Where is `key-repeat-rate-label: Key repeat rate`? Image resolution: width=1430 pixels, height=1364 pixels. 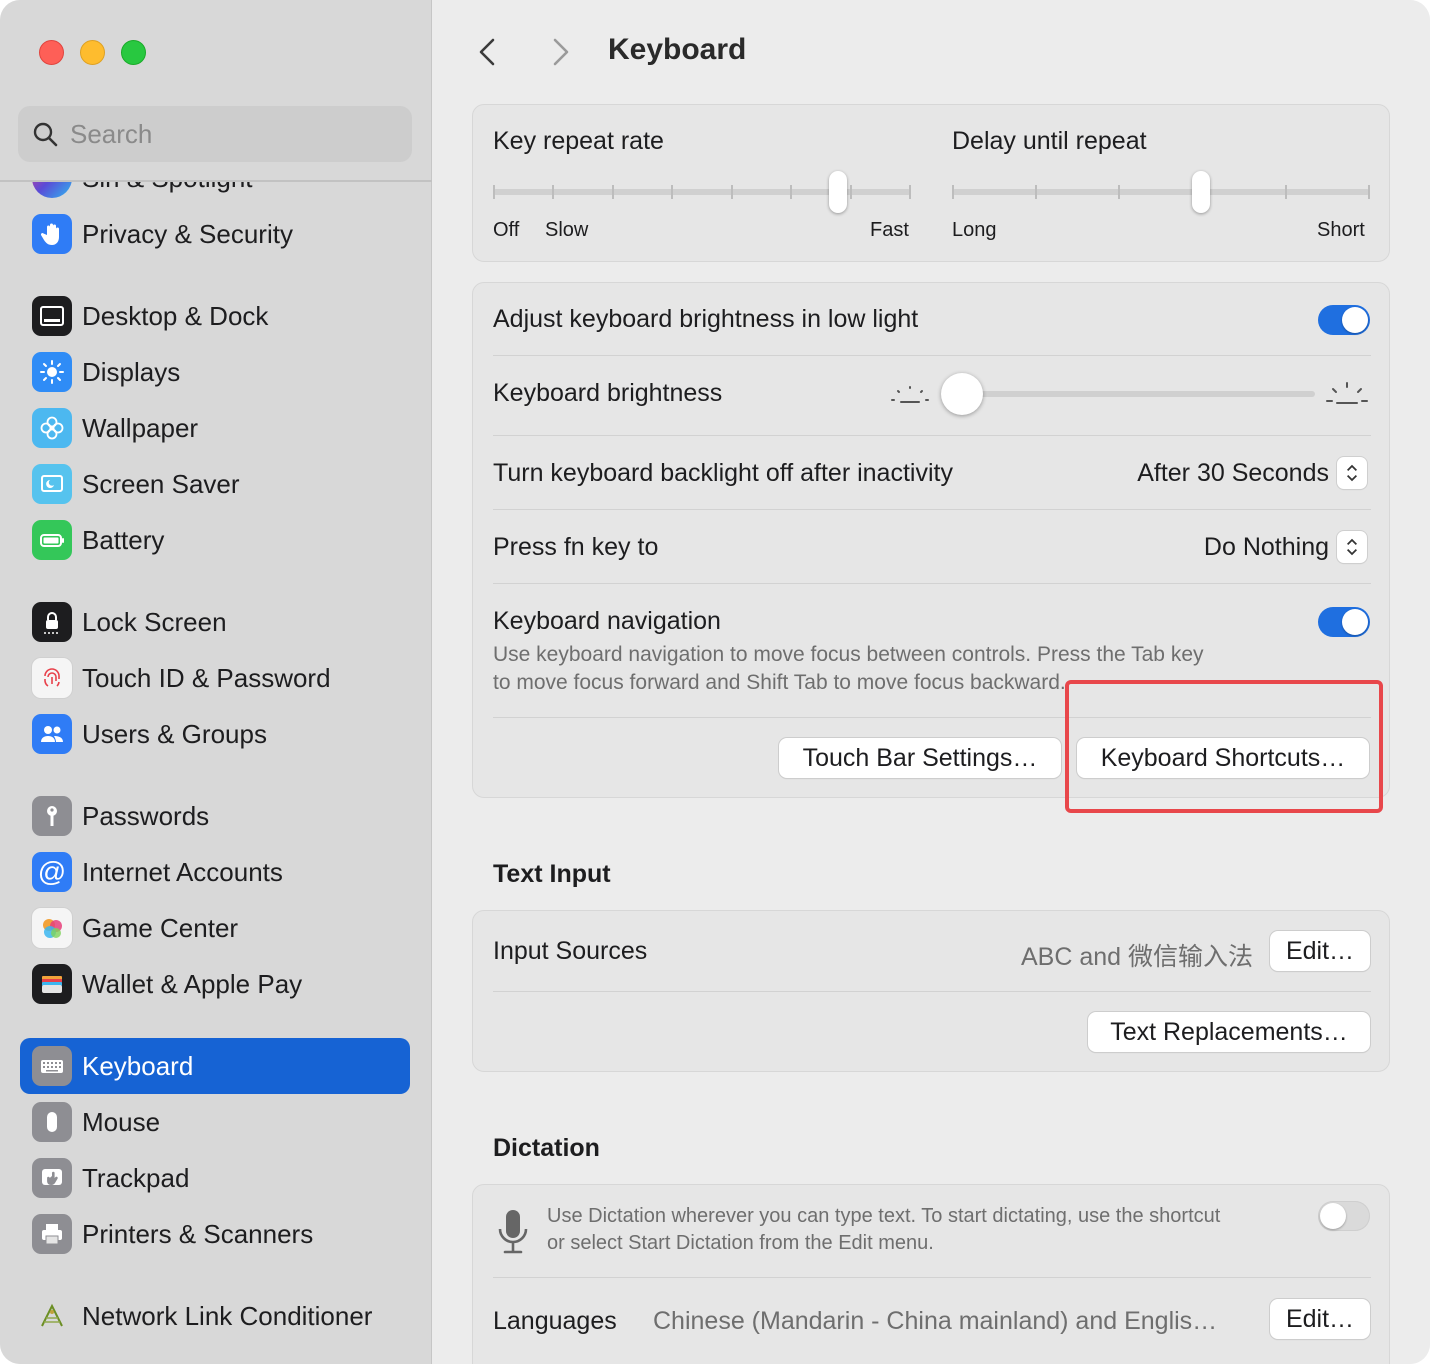
key-repeat-rate-label: Key repeat rate is located at coordinates (578, 141).